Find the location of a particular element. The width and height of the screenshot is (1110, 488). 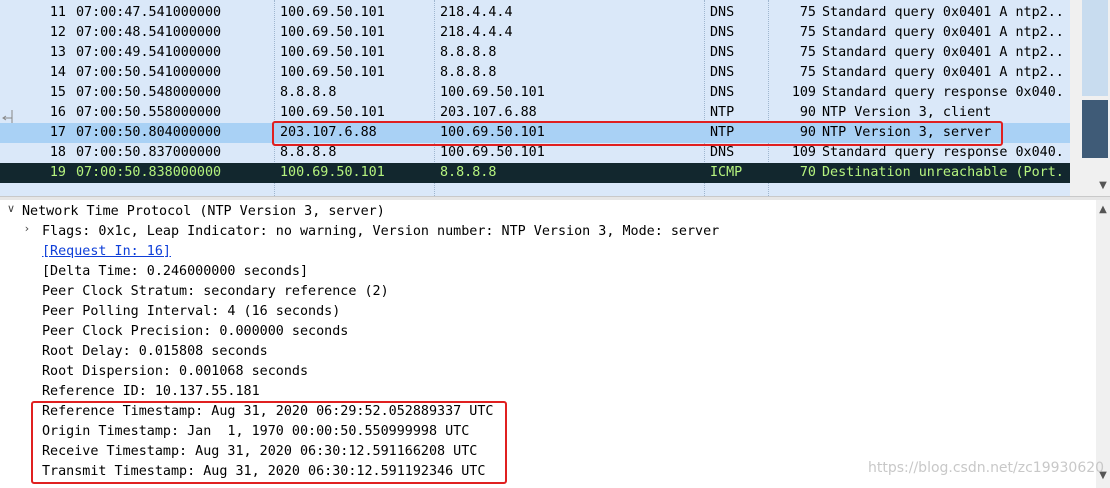

details-scrollbar: ▲ ▼ is located at coordinates (1103, 344).